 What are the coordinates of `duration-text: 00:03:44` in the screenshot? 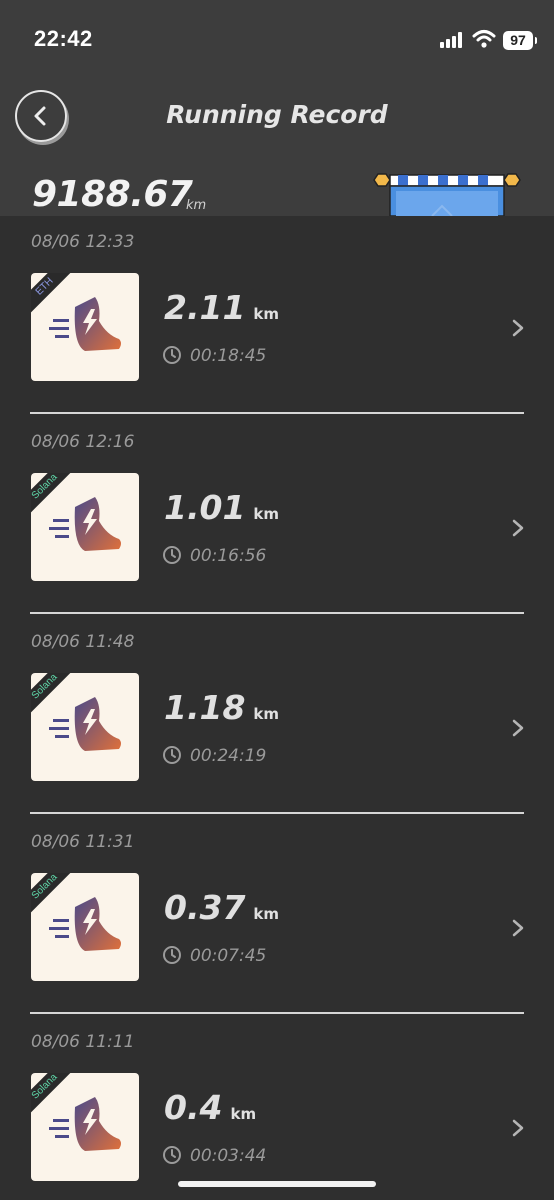 It's located at (228, 1156).